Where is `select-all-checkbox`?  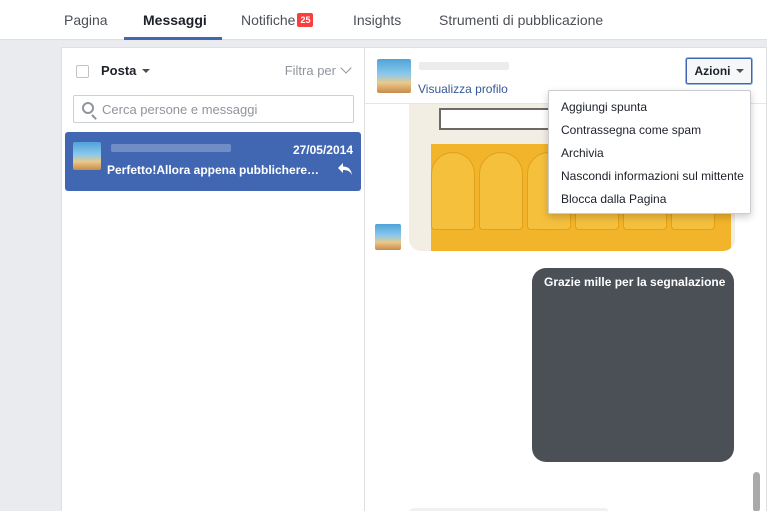 select-all-checkbox is located at coordinates (82, 71).